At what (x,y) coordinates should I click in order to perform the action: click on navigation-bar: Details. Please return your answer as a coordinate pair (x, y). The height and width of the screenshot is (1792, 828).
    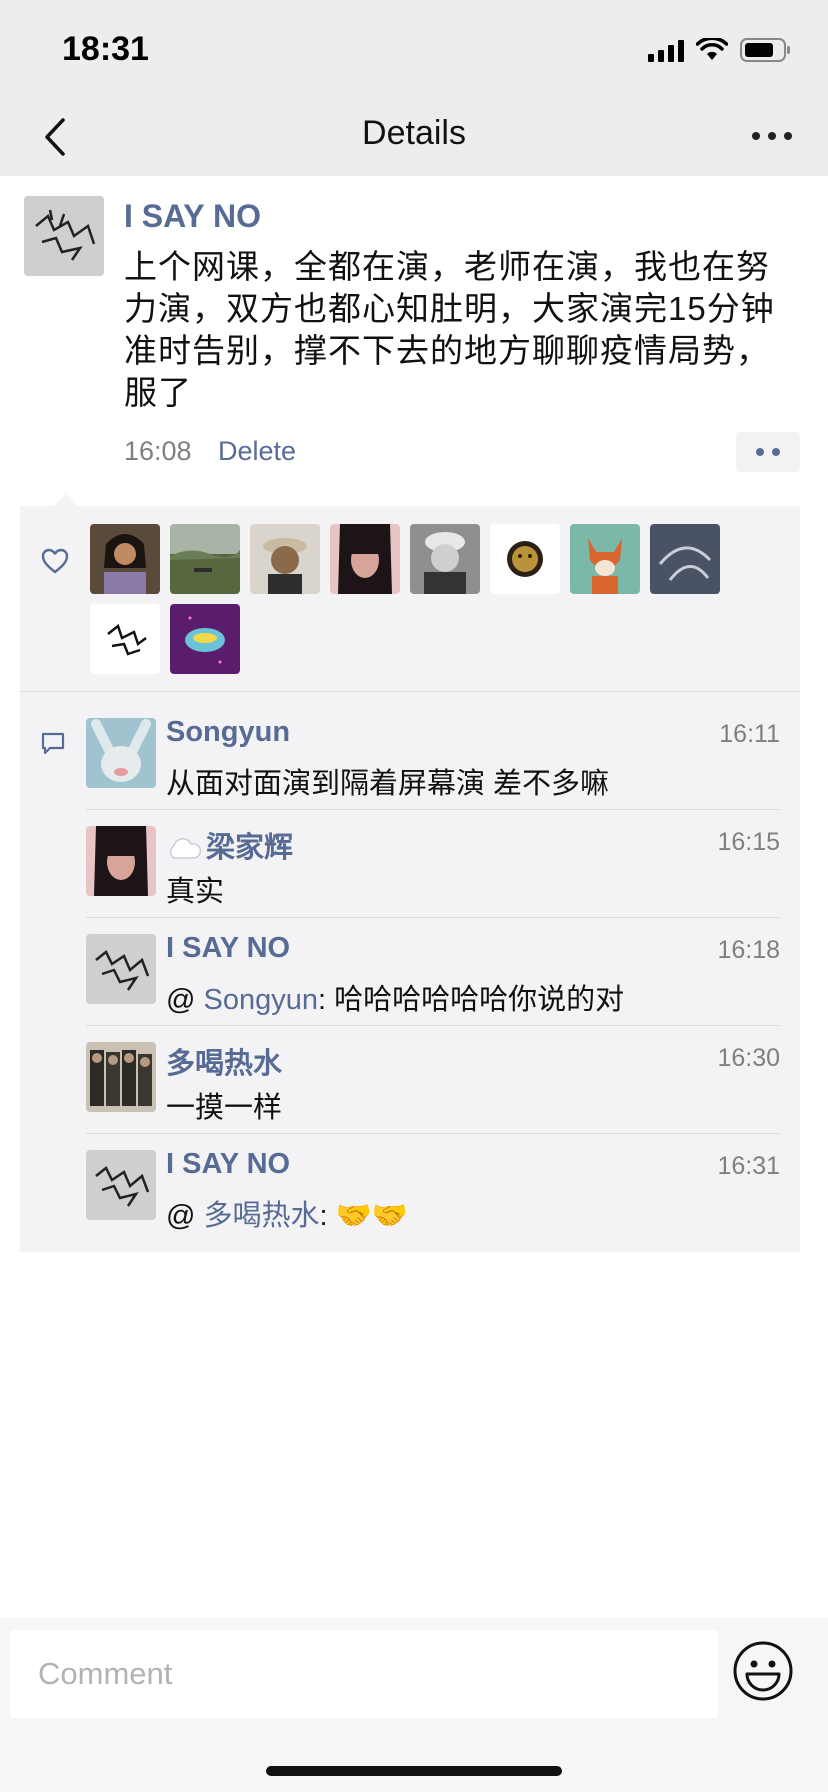
    Looking at the image, I should click on (414, 136).